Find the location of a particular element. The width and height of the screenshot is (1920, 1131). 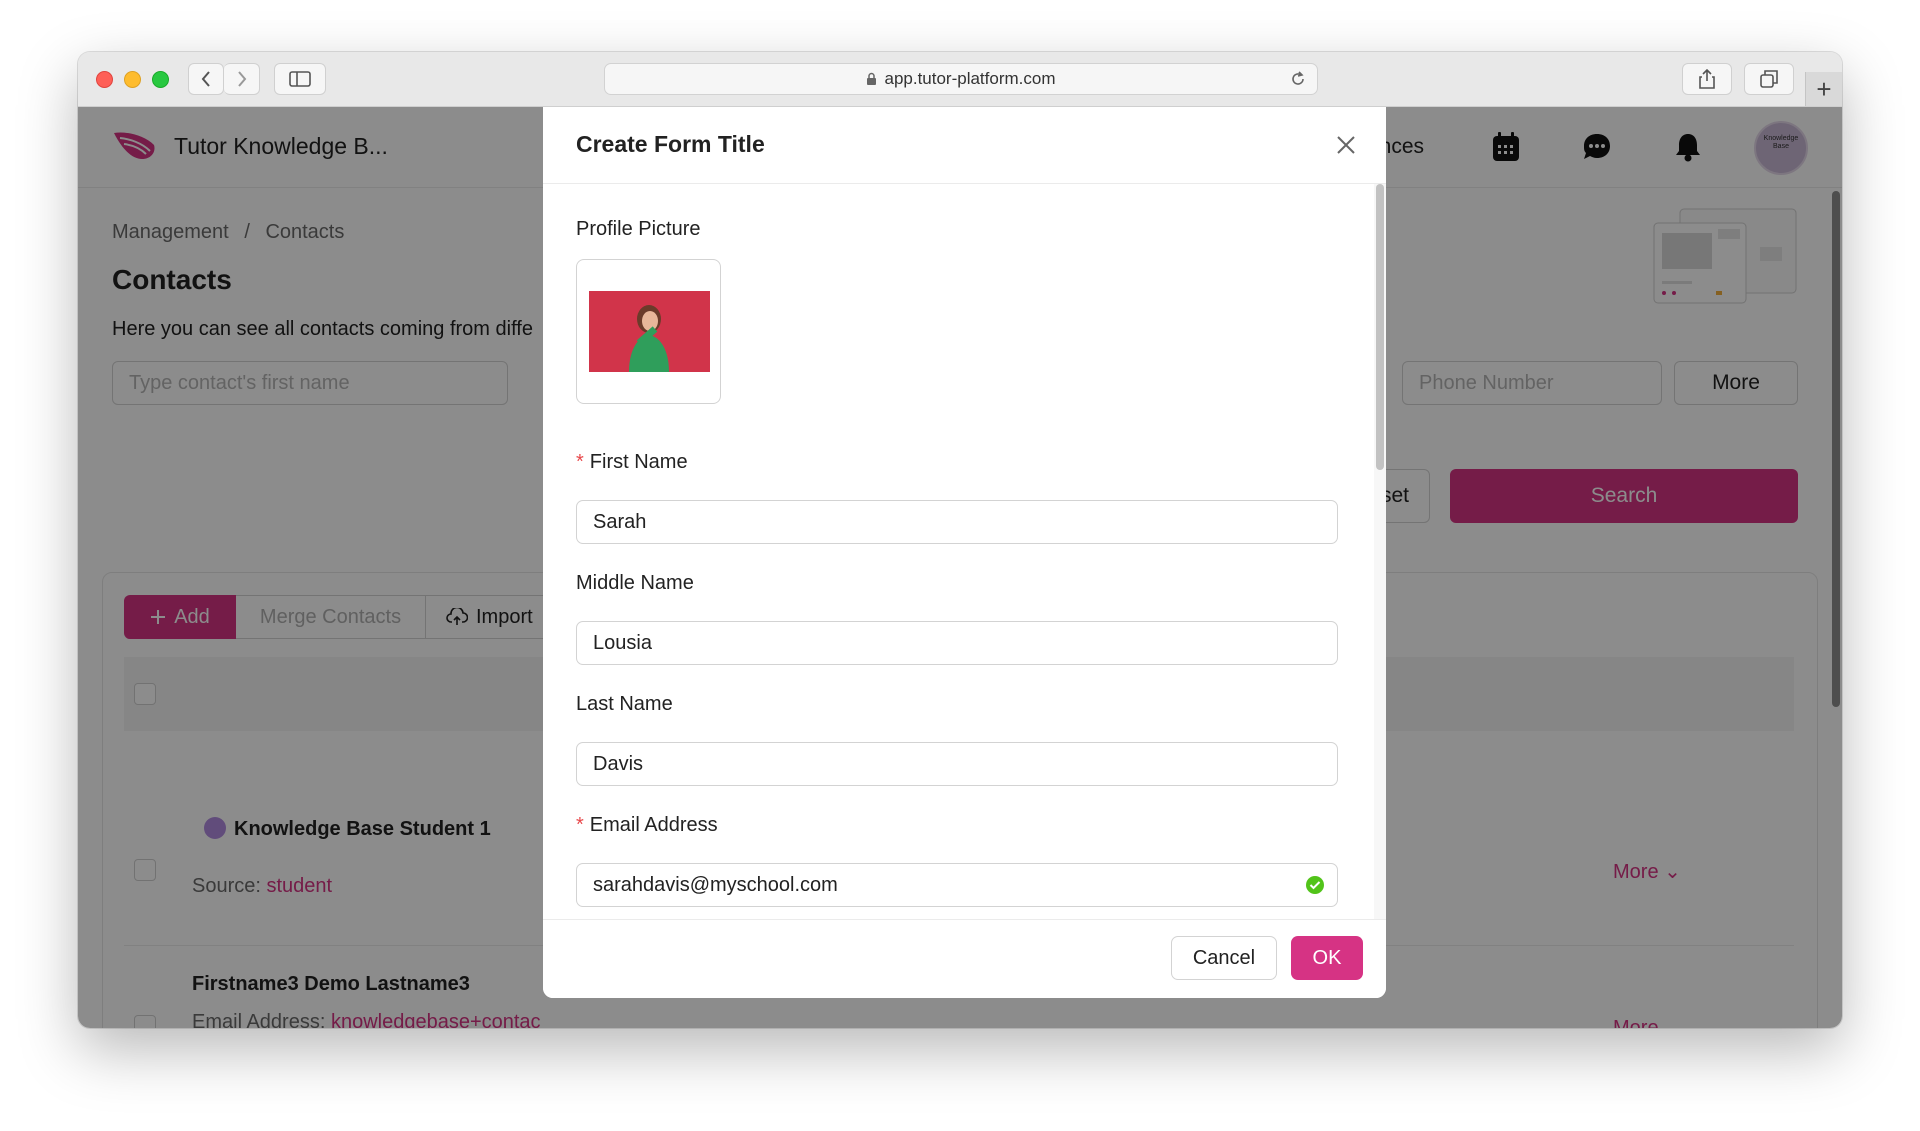

minimize-window-button is located at coordinates (132, 79).